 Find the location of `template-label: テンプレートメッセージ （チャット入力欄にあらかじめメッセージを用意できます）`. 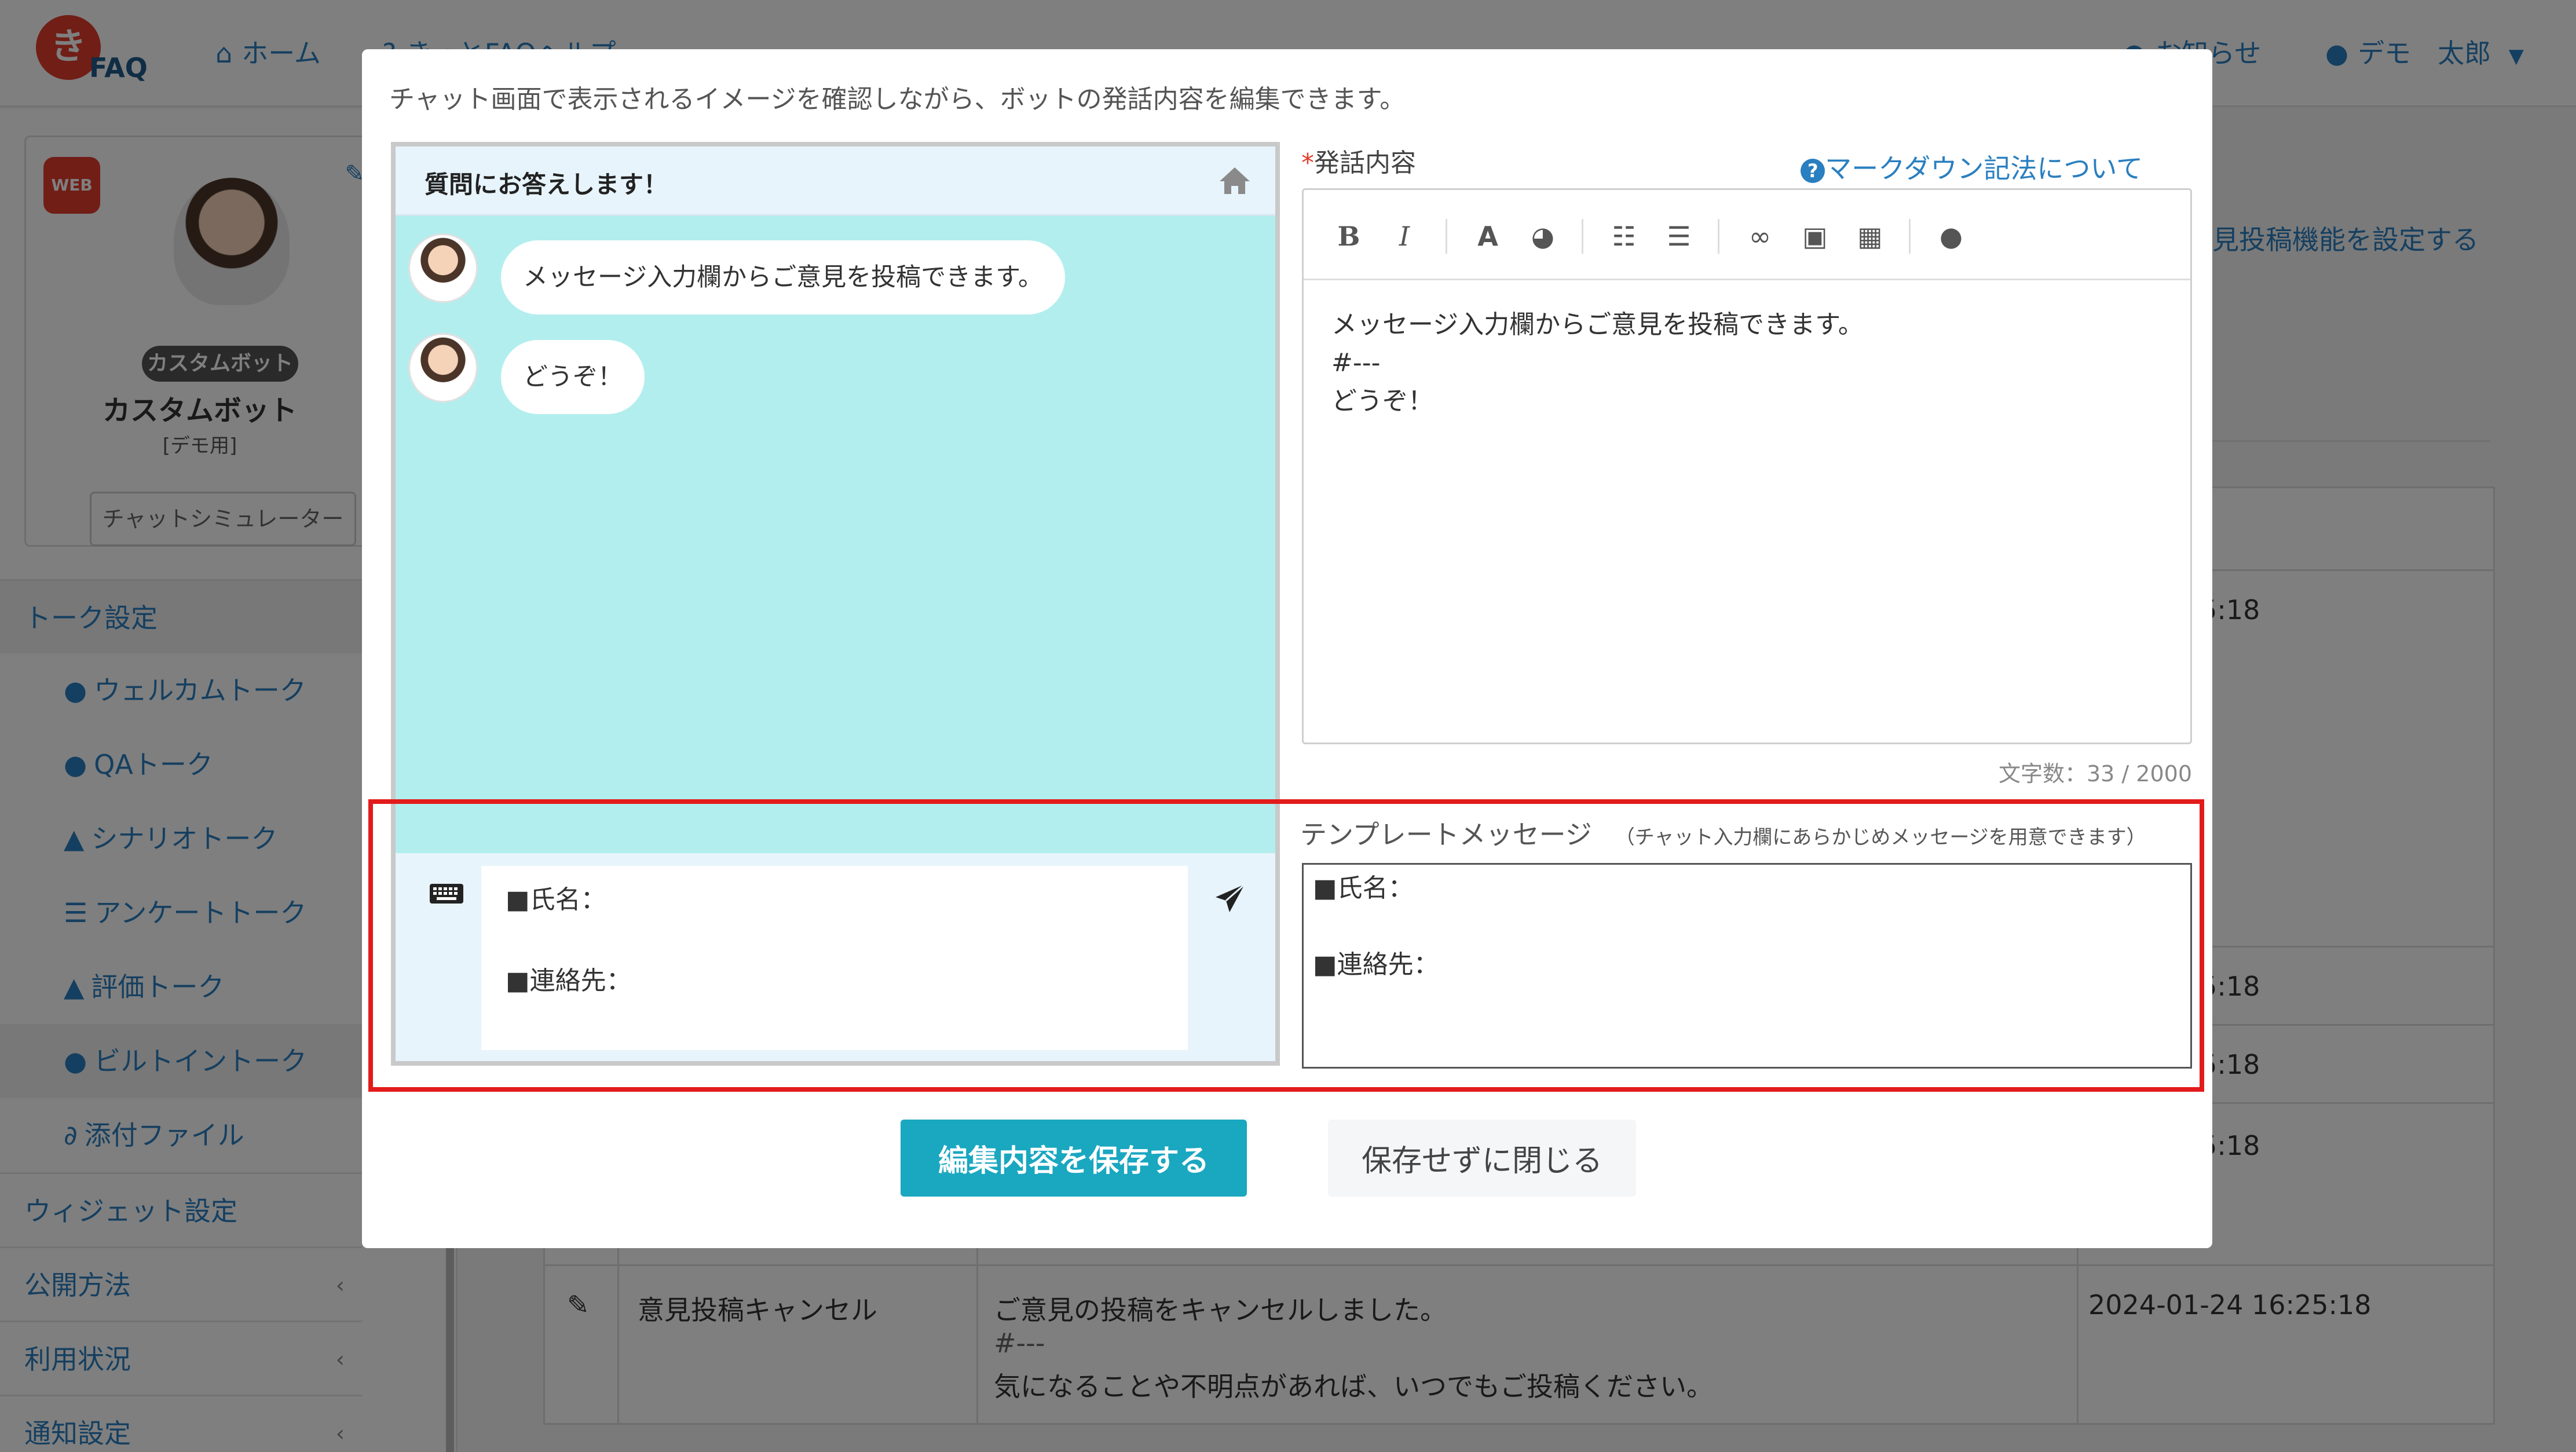

template-label: テンプレートメッセージ （チャット入力欄にあらかじめメッセージを用意できます） is located at coordinates (1723, 834).